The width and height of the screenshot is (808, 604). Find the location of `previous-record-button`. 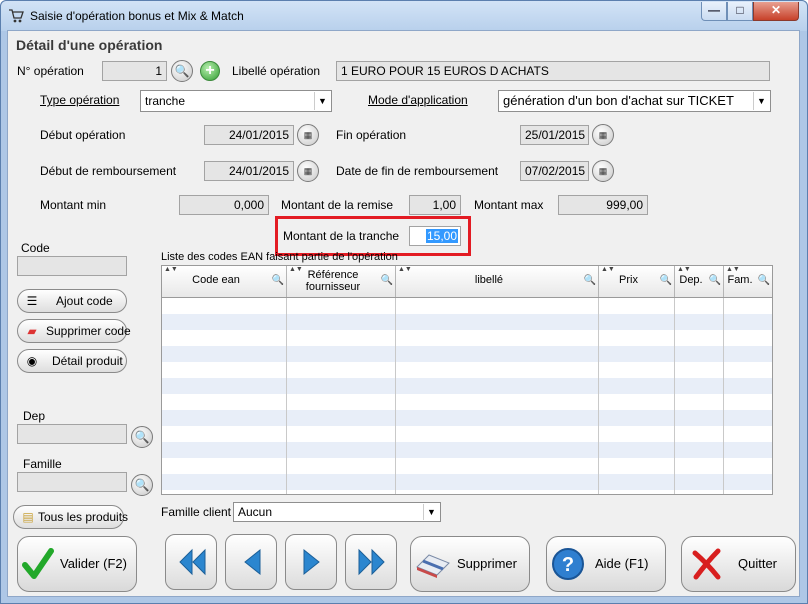

previous-record-button is located at coordinates (251, 562).